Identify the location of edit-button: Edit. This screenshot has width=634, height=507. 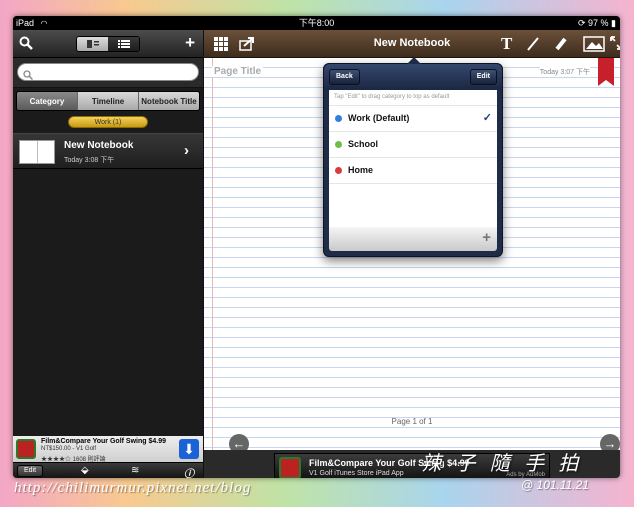
(30, 471).